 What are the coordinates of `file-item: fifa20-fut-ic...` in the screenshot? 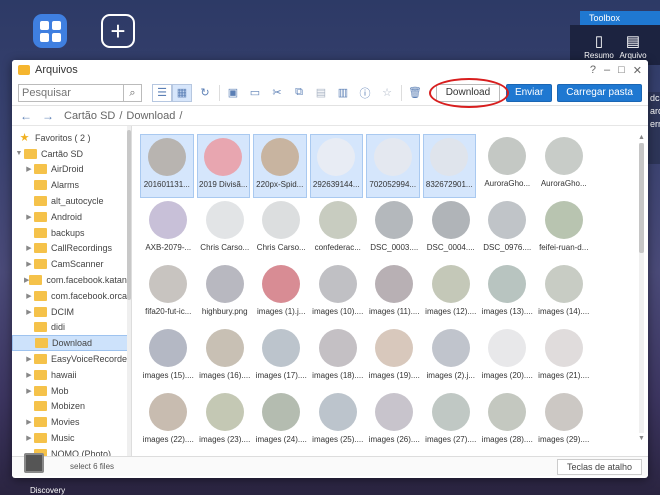 It's located at (168, 294).